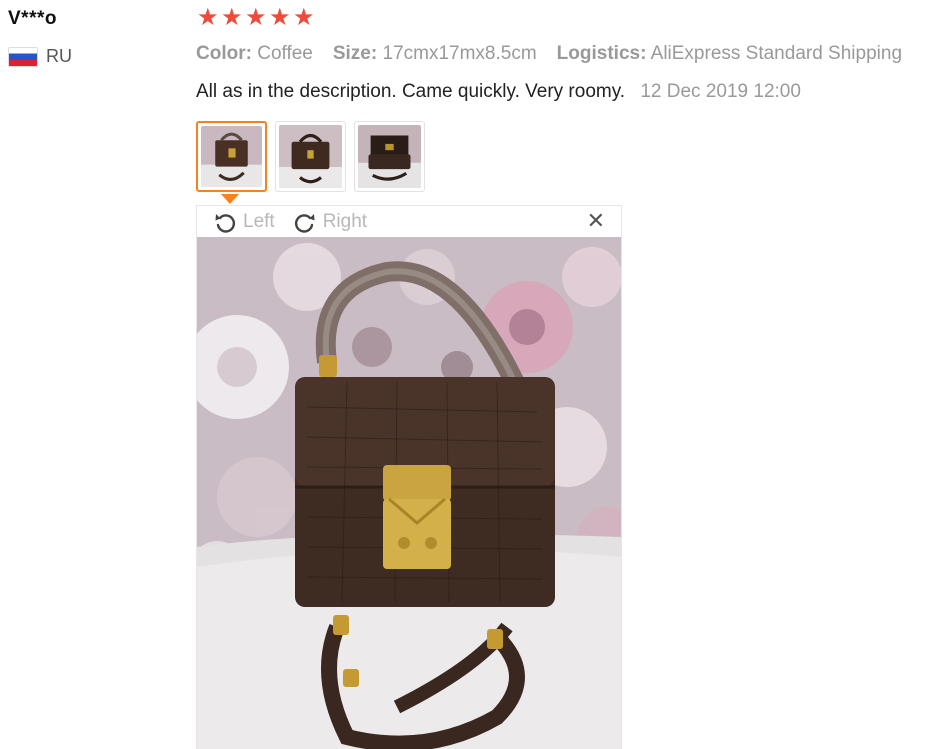  I want to click on photo-thumbnails, so click(310, 156).